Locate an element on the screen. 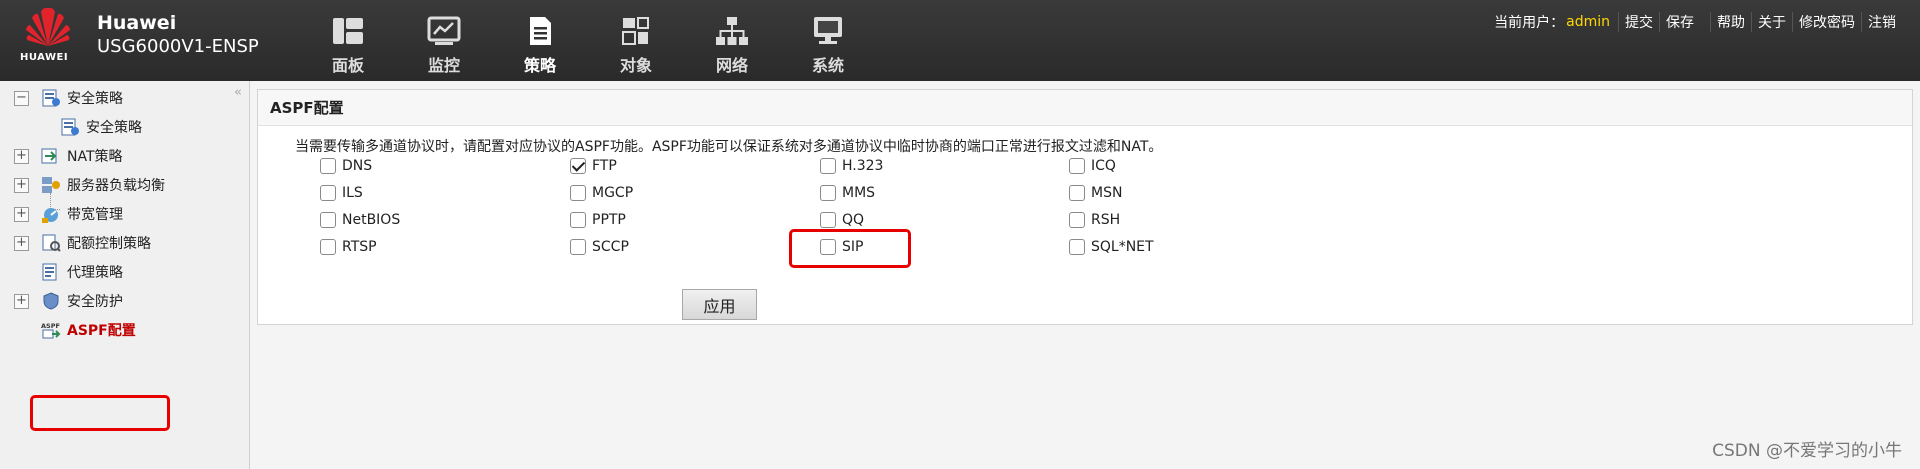 The width and height of the screenshot is (1920, 469). protocol-label: MMS is located at coordinates (859, 193).